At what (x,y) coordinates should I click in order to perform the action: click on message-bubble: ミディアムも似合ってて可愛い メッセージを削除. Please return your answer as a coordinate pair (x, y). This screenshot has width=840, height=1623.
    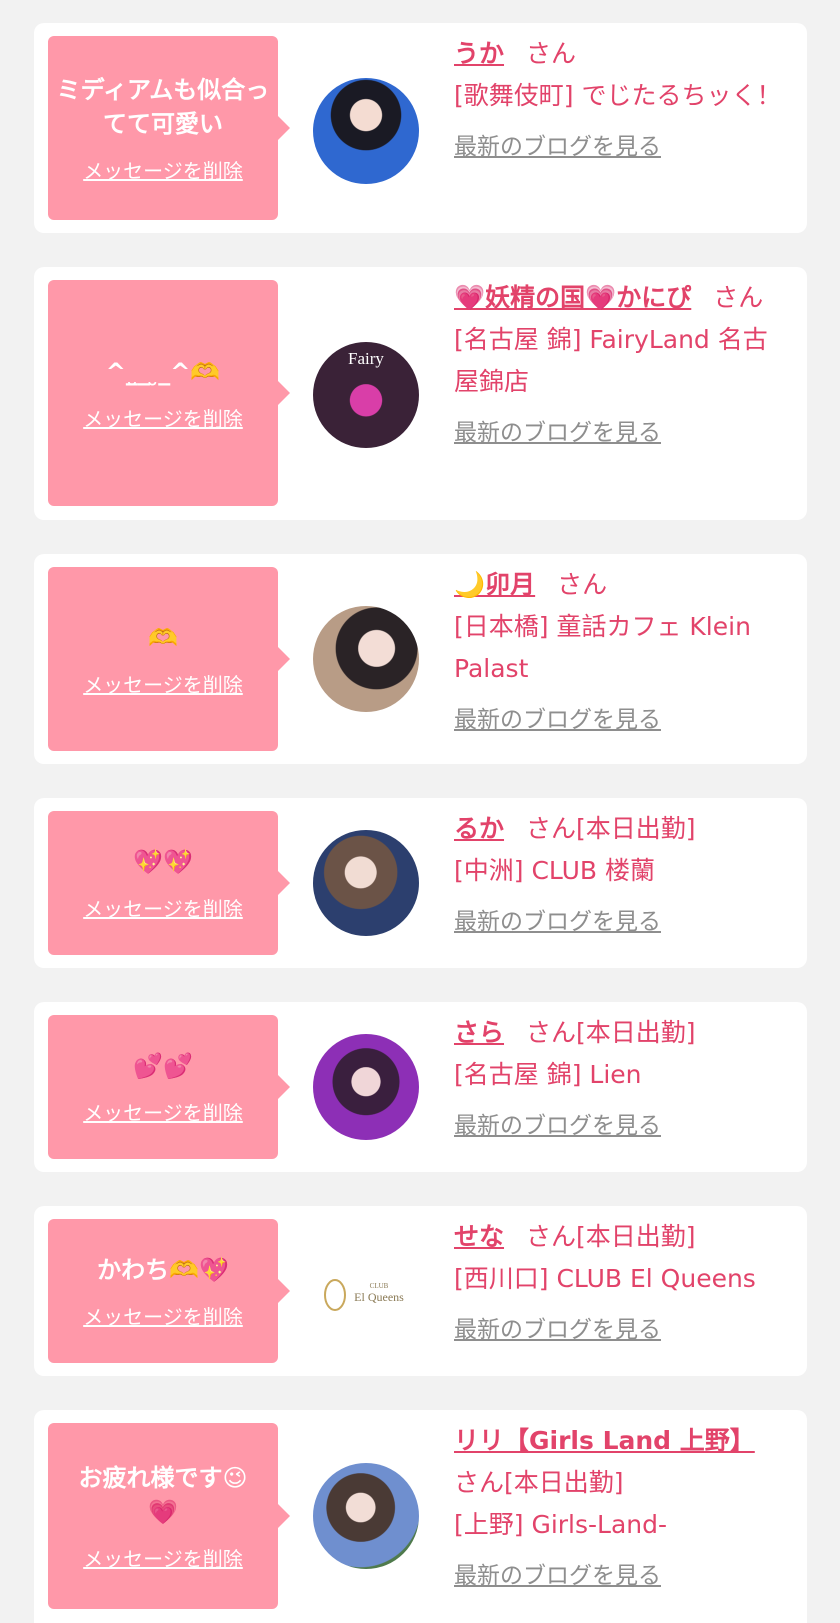
    Looking at the image, I should click on (169, 128).